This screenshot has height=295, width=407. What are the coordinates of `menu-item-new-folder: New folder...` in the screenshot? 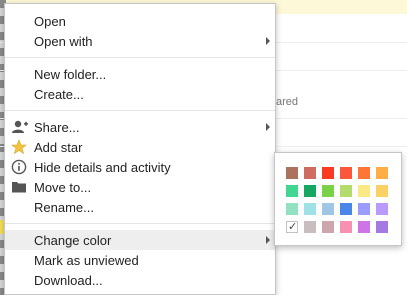 It's located at (140, 74).